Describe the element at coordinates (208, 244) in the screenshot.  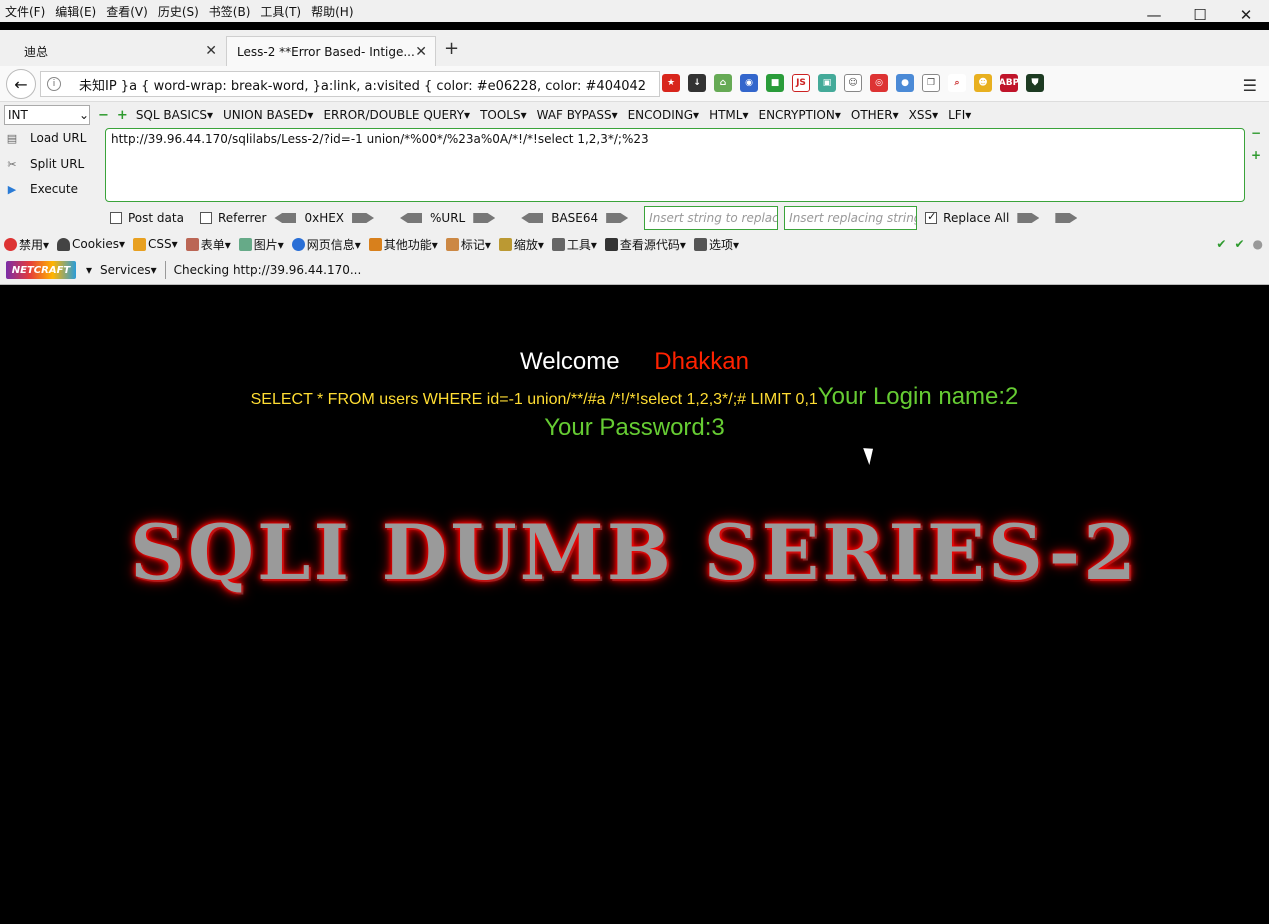
I see `forms-menu: 表单▾` at that location.